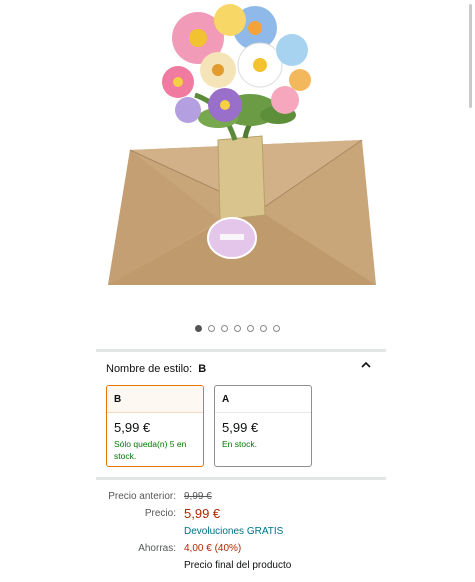 The height and width of the screenshot is (582, 475). What do you see at coordinates (150, 450) in the screenshot?
I see `style-option-availability: Sólo queda(n) 5 en stock.` at bounding box center [150, 450].